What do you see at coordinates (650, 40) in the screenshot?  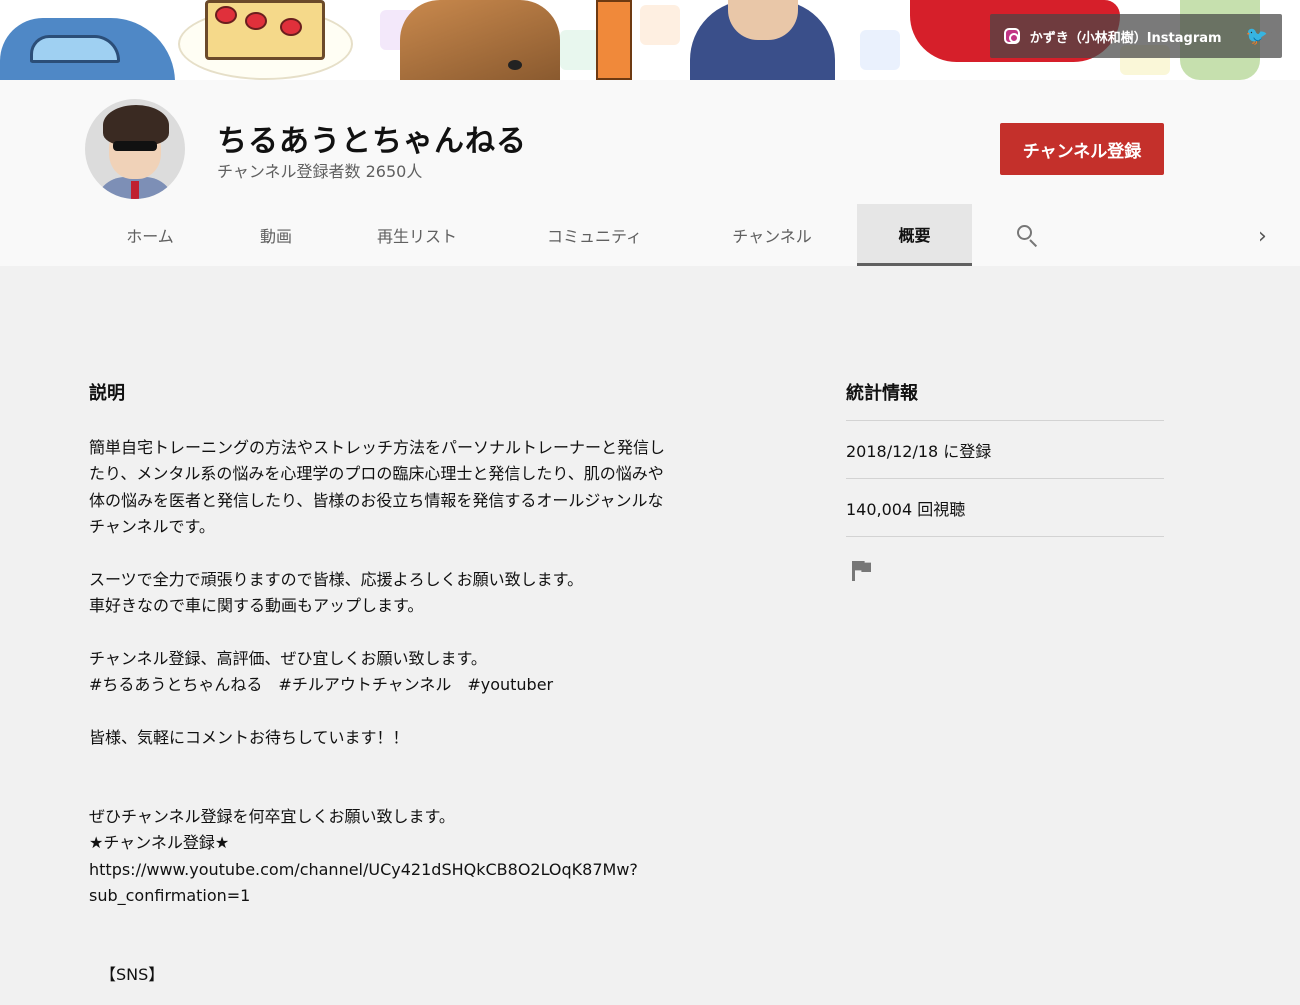 I see `channel-banner: かずき（小林和樹）Instagram 🐦` at bounding box center [650, 40].